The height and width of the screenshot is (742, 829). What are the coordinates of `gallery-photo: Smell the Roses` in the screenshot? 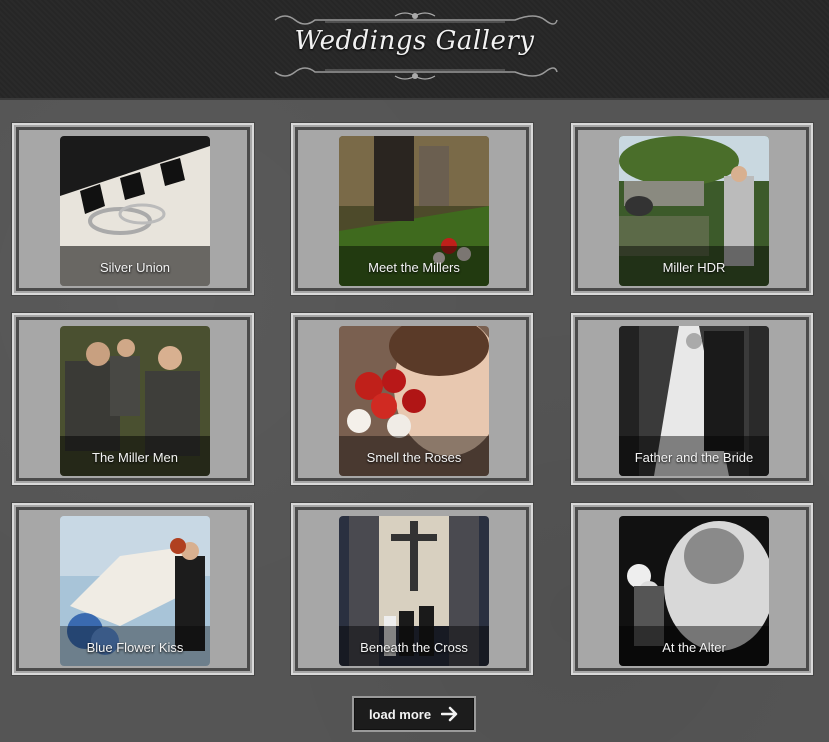 It's located at (414, 401).